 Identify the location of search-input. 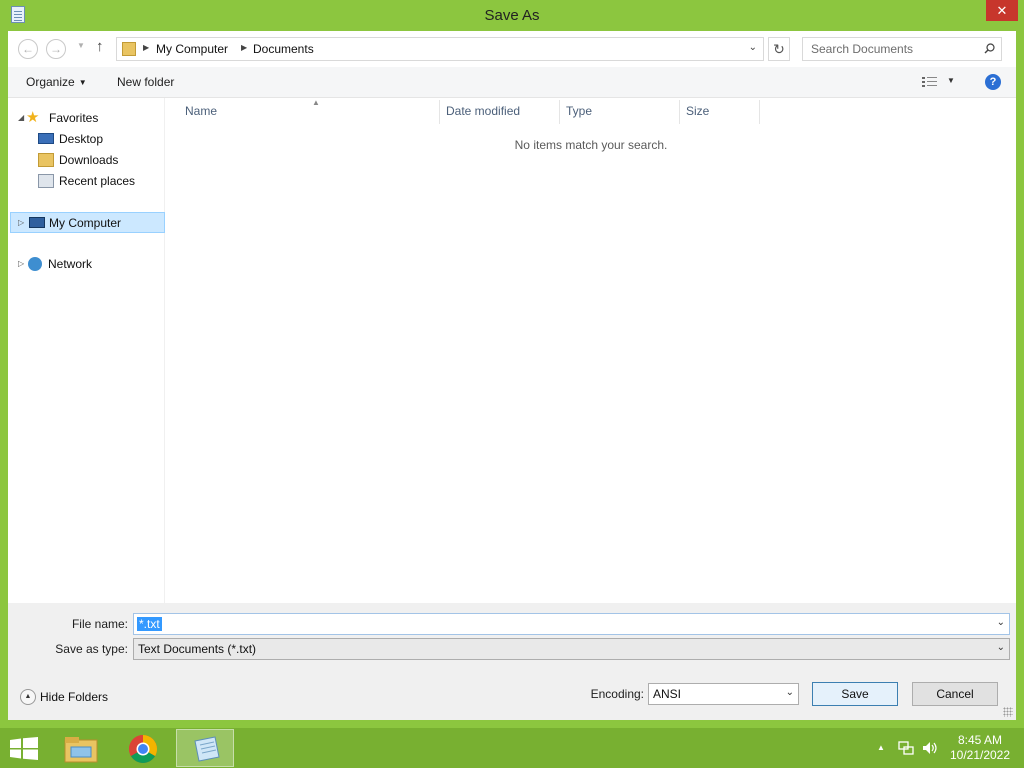
(891, 49).